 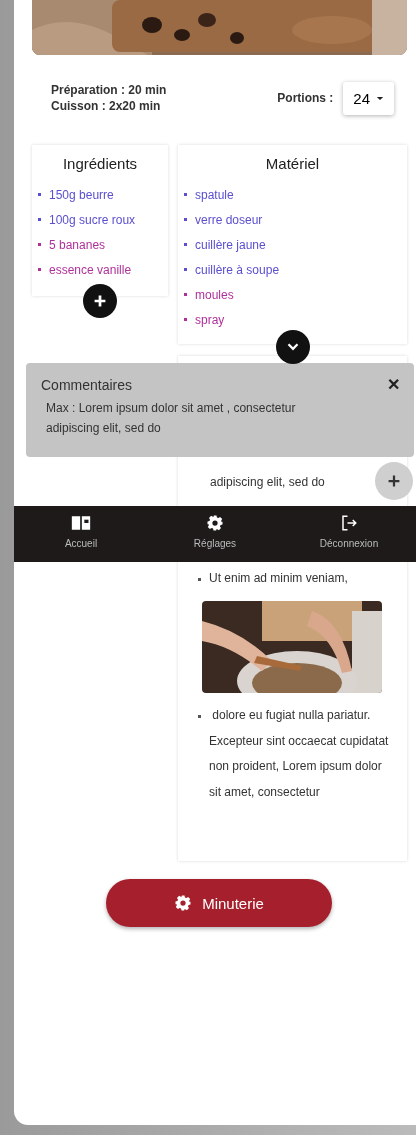 I want to click on equipment-item: moules, so click(x=214, y=294).